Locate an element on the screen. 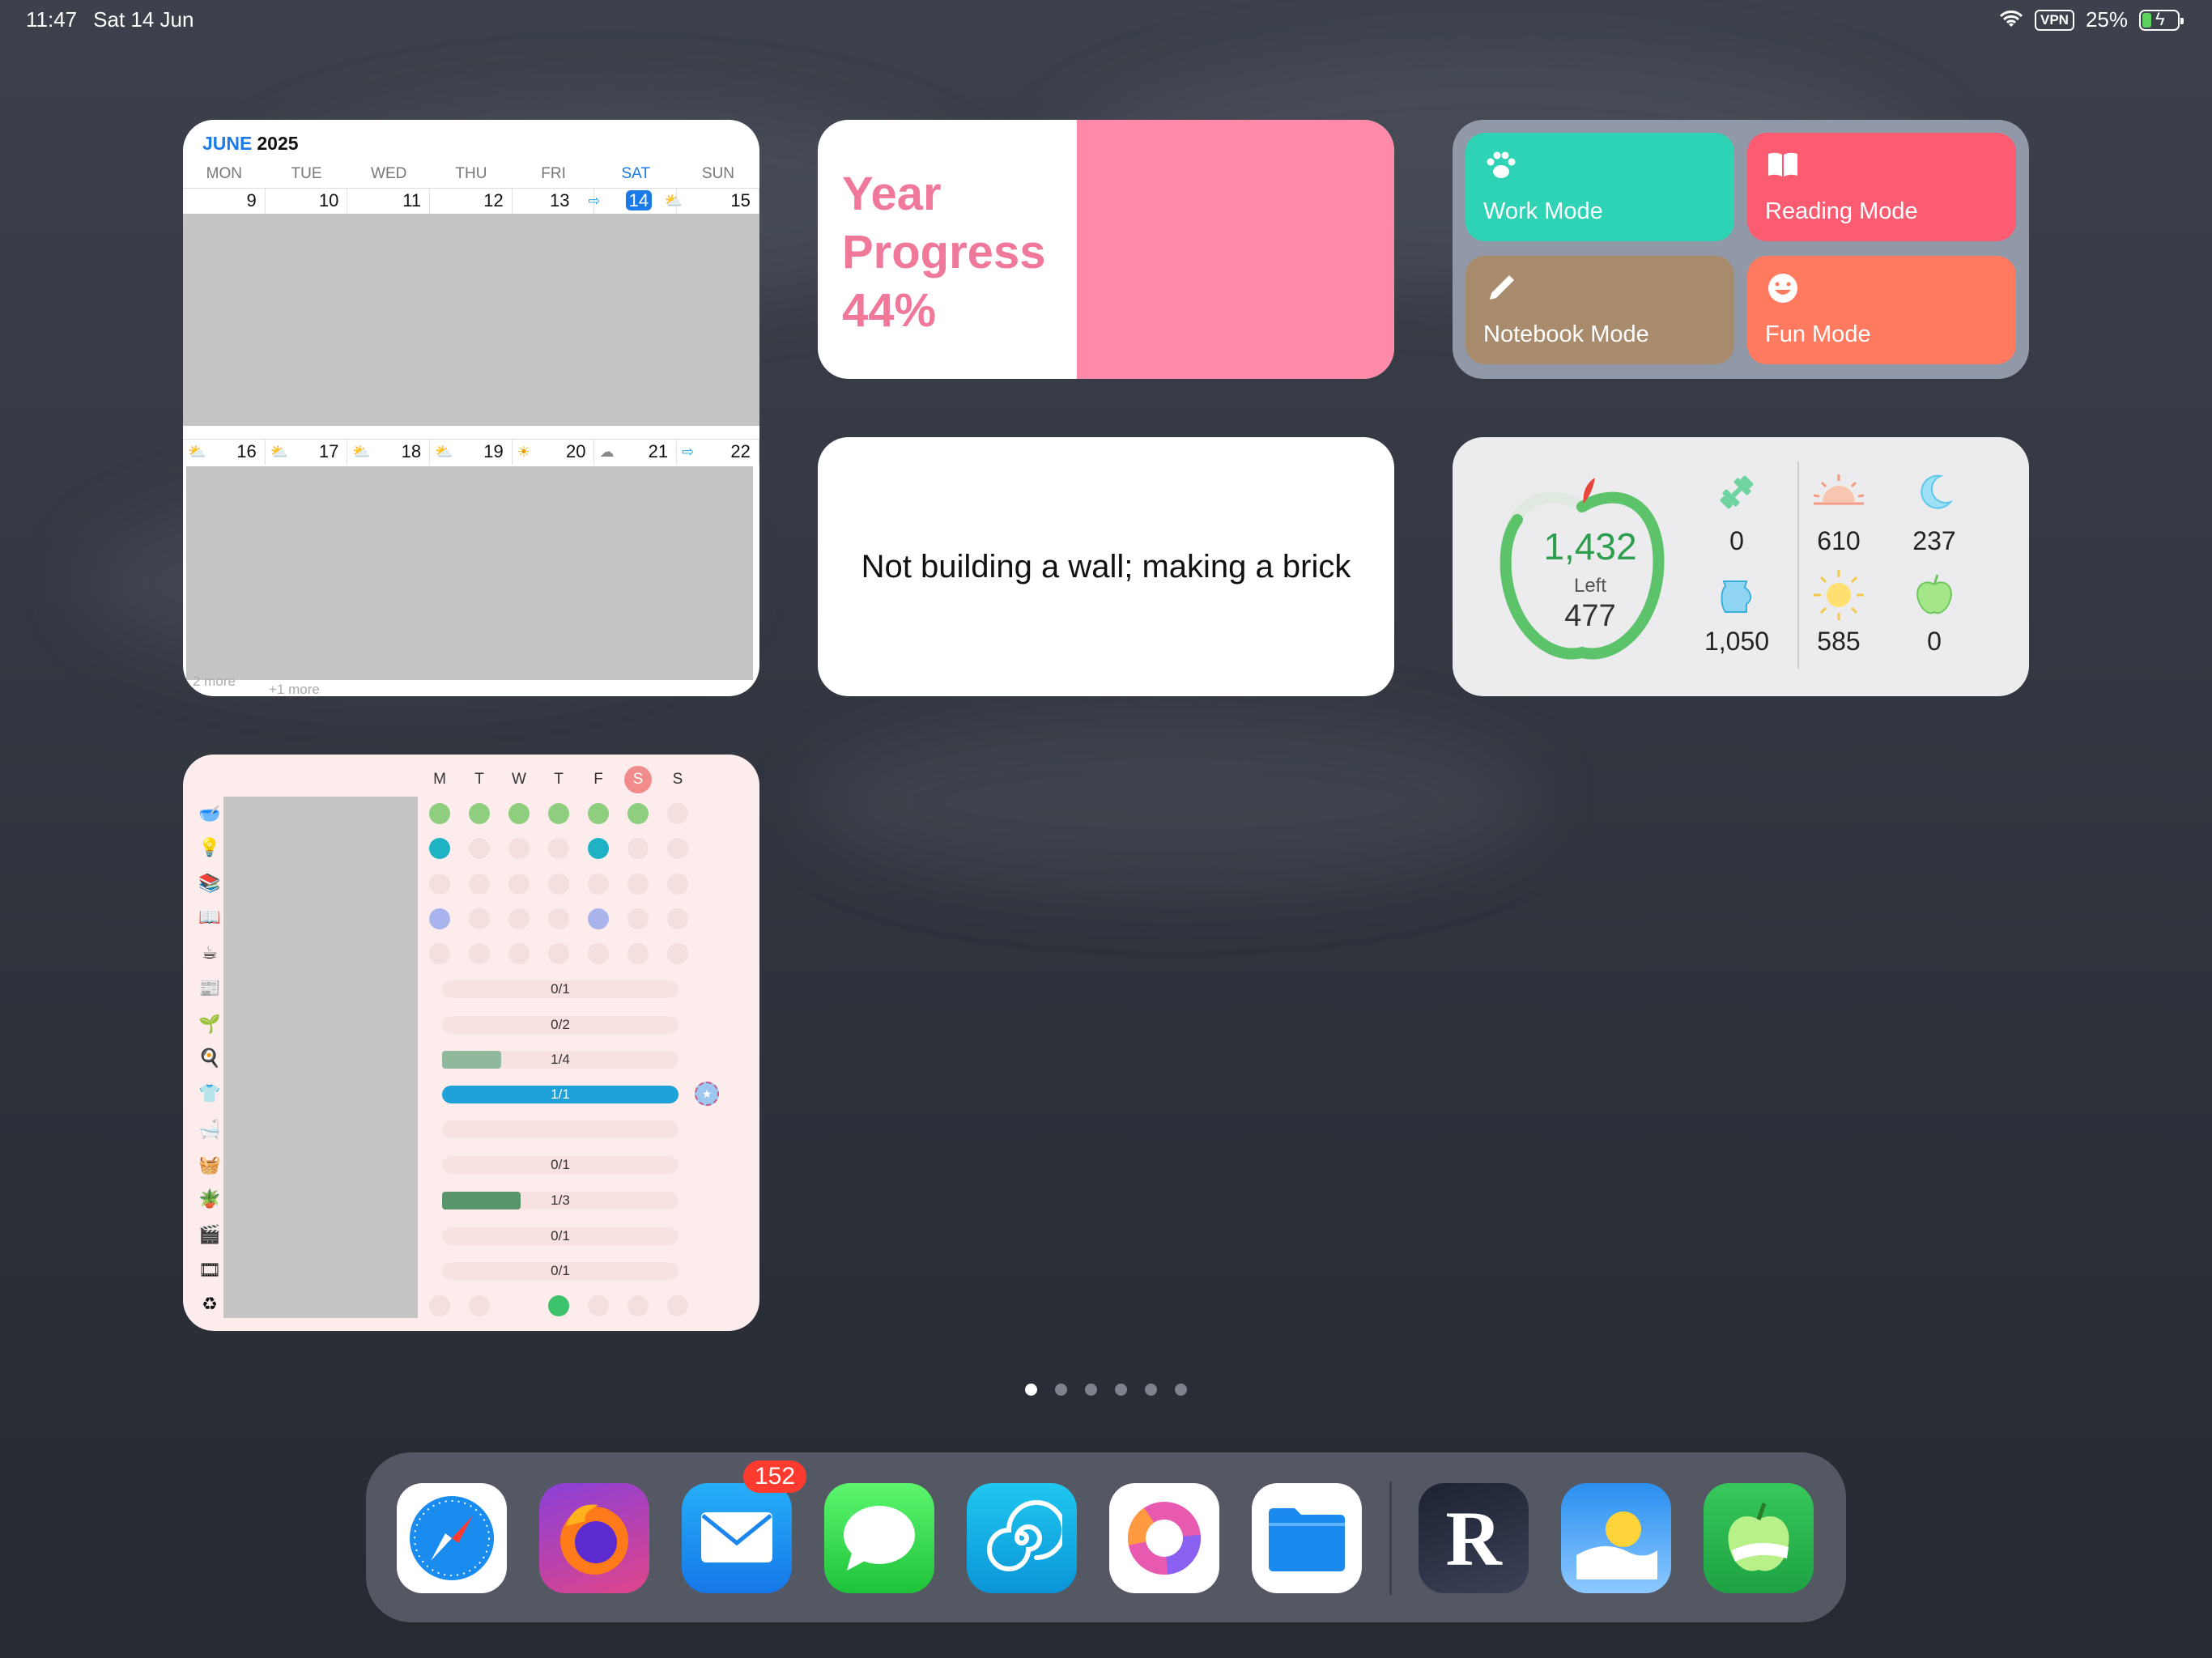 This screenshot has height=1658, width=2212. calendar-day: 12 is located at coordinates (472, 201).